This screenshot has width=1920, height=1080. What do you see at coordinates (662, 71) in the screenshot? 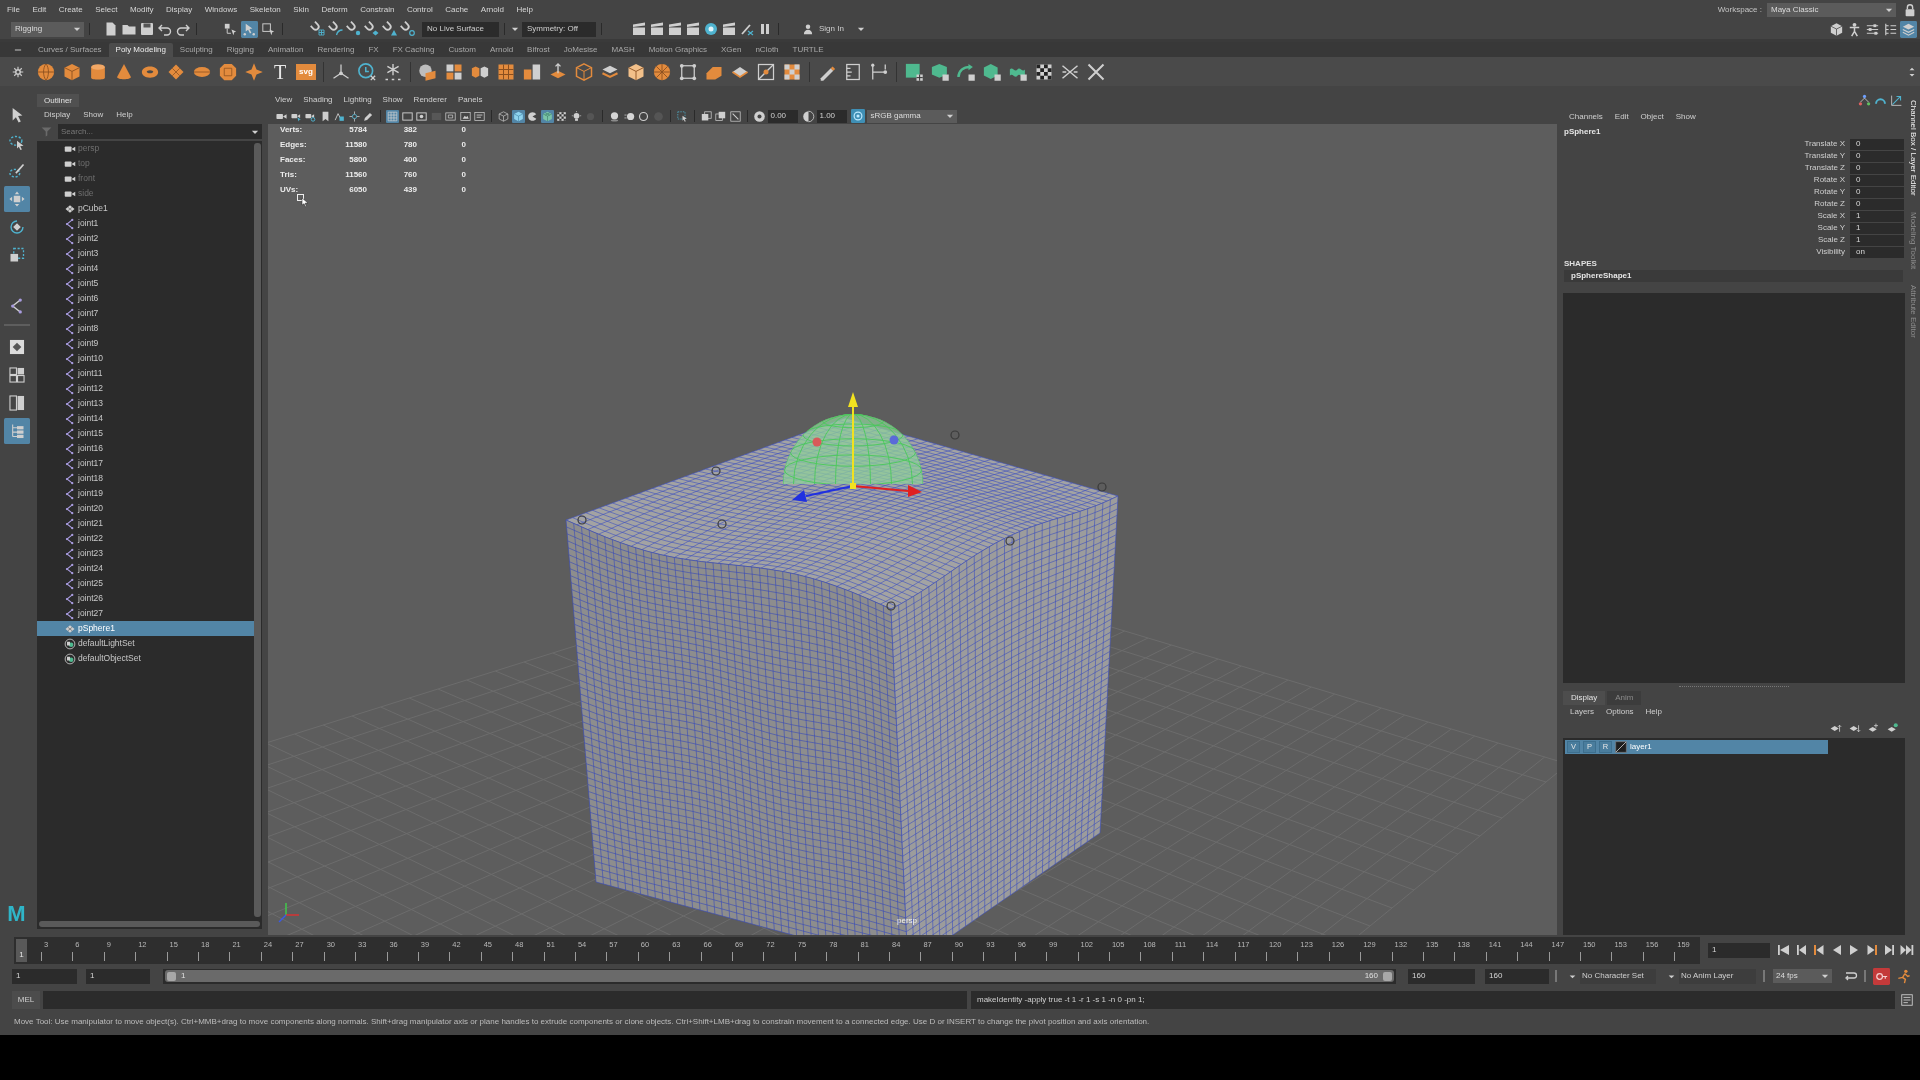
I see `wheel-icon` at bounding box center [662, 71].